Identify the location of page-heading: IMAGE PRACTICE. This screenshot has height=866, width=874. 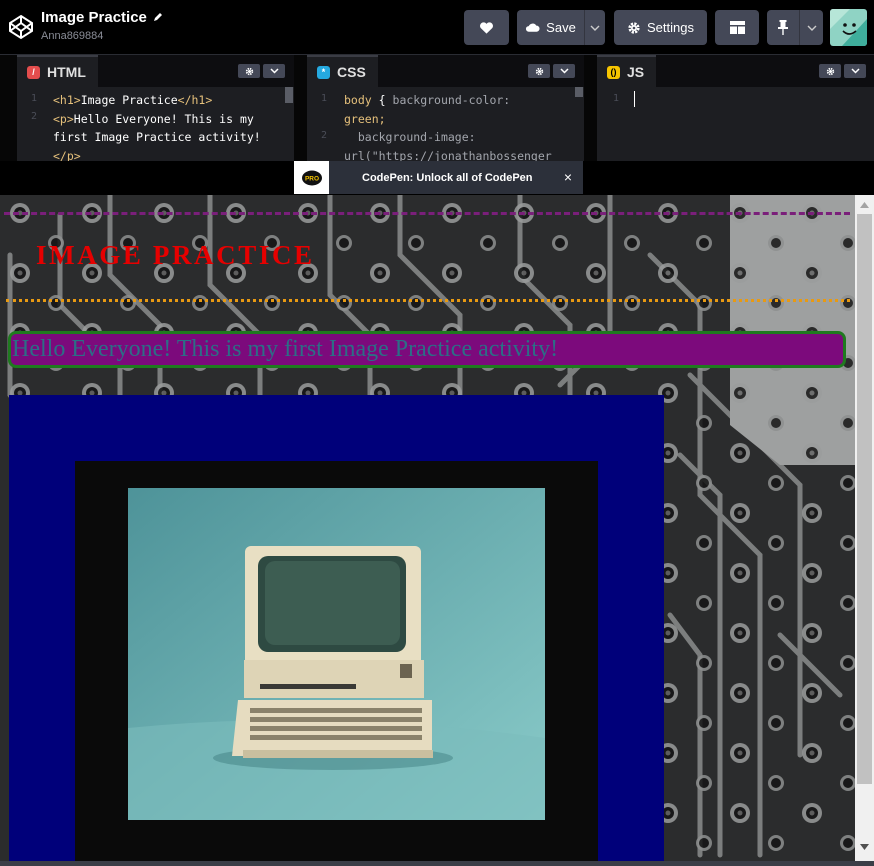
(175, 255).